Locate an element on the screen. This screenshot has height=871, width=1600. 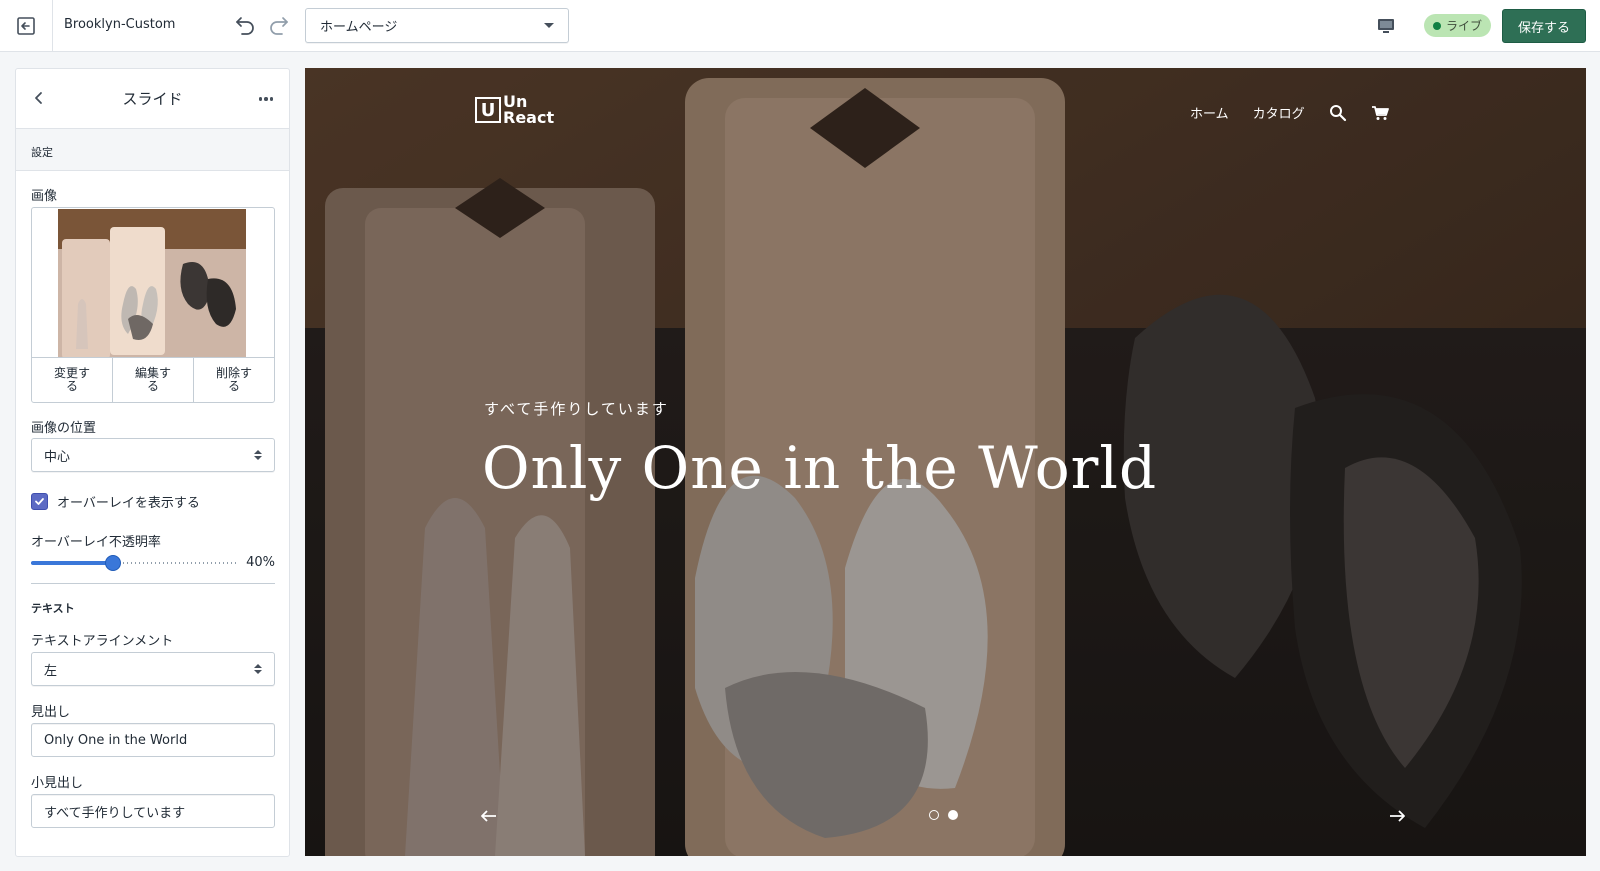
slide-next-button is located at coordinates (1397, 816).